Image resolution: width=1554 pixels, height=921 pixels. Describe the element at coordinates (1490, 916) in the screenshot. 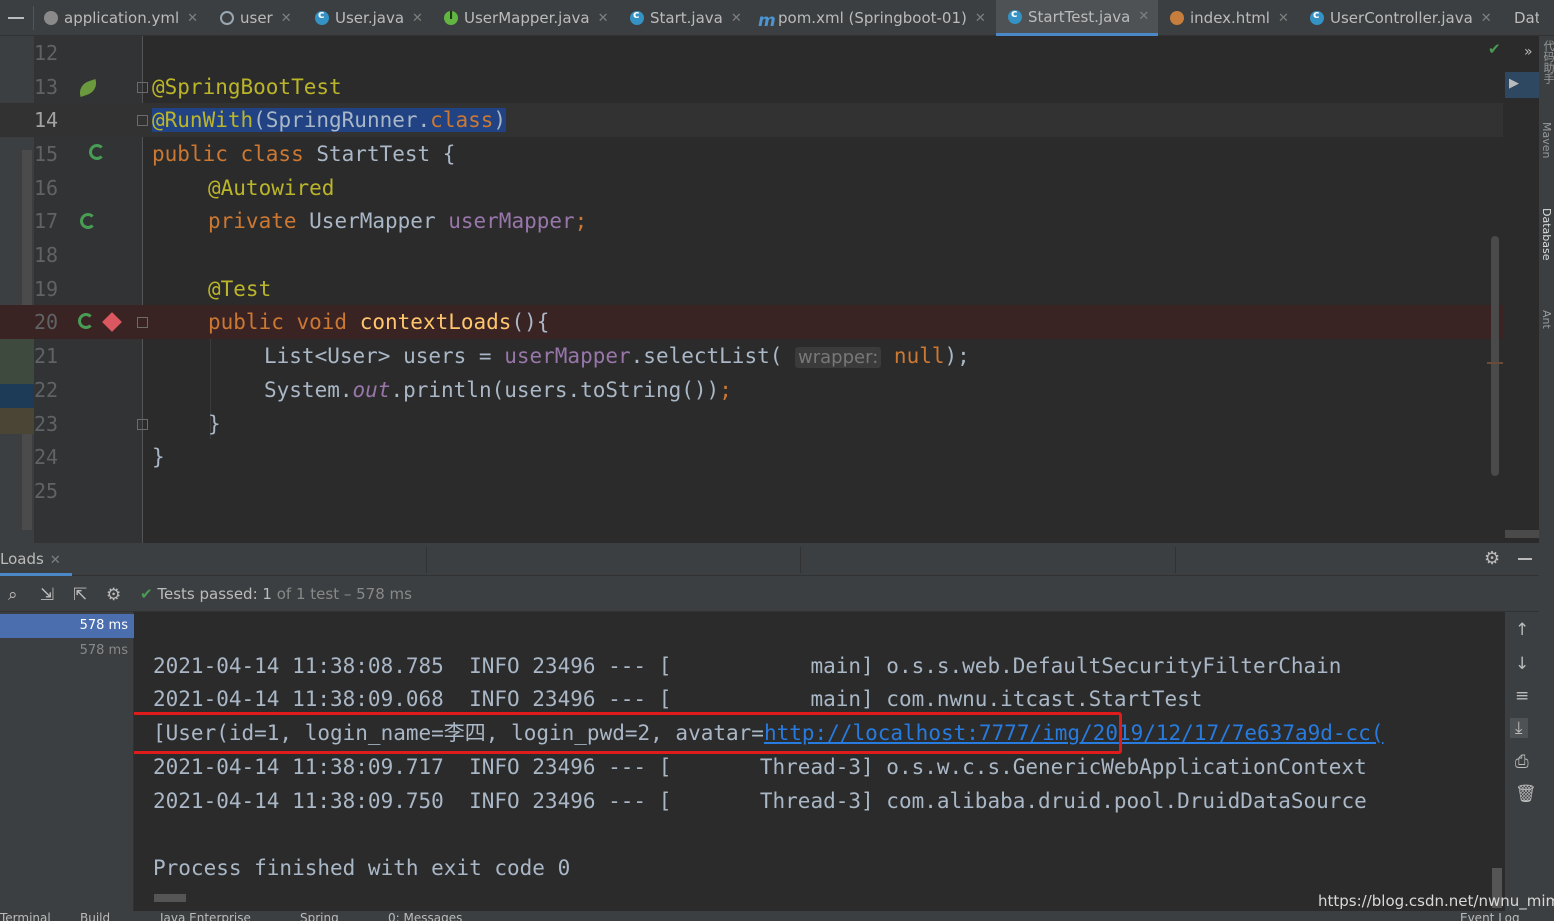

I see `tool-event-log: Event Log` at that location.